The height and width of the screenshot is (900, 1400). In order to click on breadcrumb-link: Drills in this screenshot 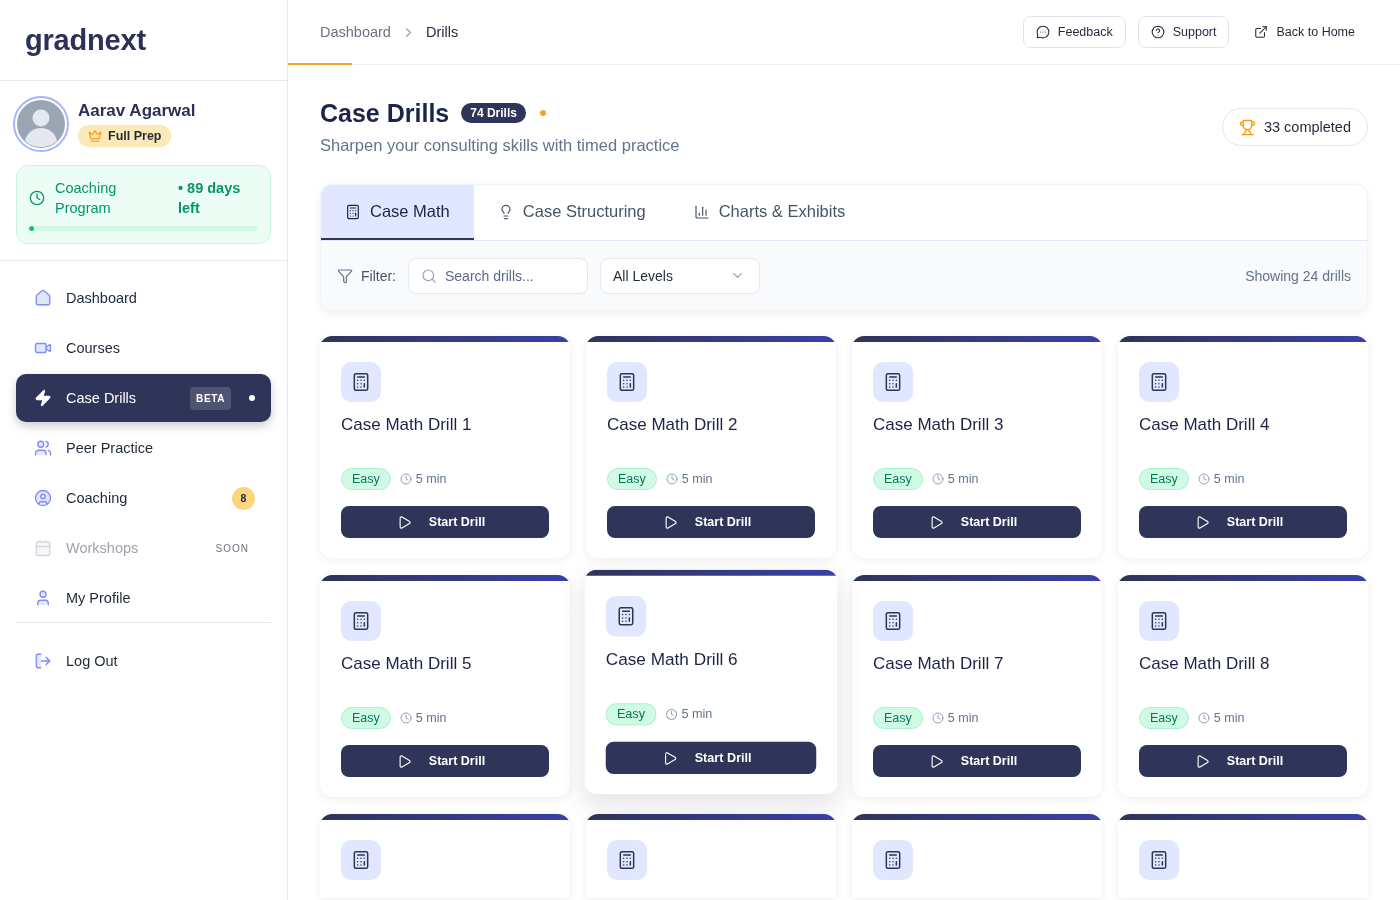, I will do `click(442, 32)`.